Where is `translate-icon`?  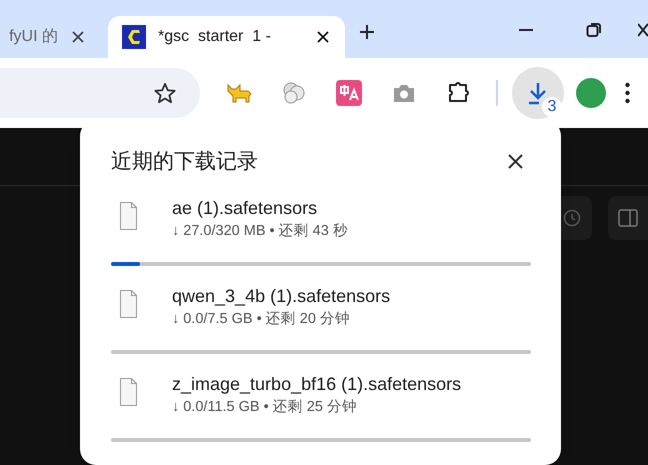 translate-icon is located at coordinates (349, 93).